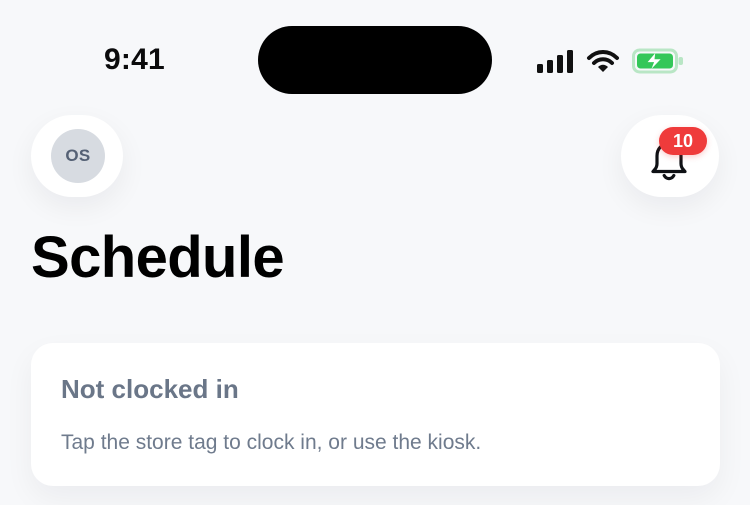 This screenshot has width=750, height=505. I want to click on notification-count: 10, so click(683, 140).